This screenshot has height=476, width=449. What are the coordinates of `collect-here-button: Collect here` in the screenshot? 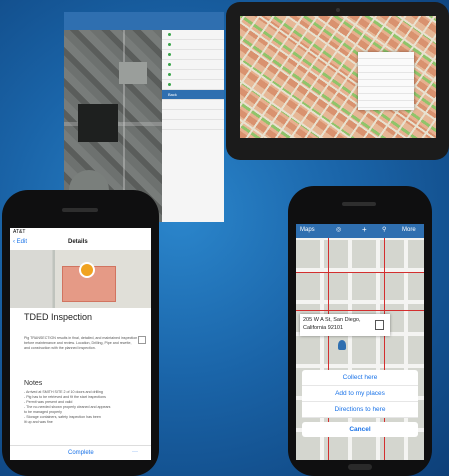 It's located at (360, 378).